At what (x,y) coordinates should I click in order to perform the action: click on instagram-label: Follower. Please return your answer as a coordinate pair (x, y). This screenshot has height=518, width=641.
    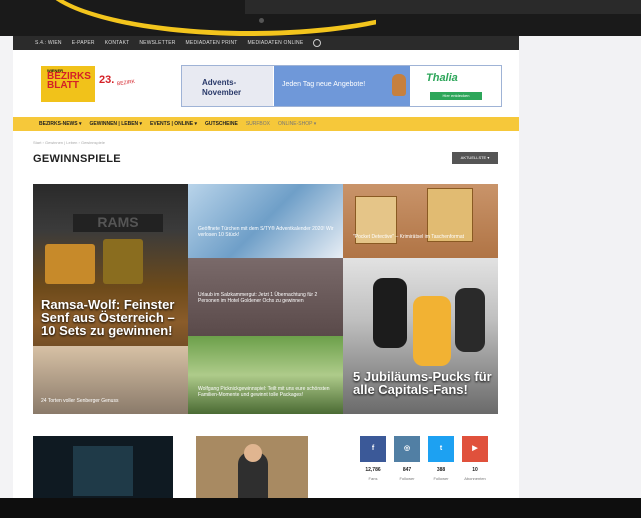
    Looking at the image, I should click on (407, 478).